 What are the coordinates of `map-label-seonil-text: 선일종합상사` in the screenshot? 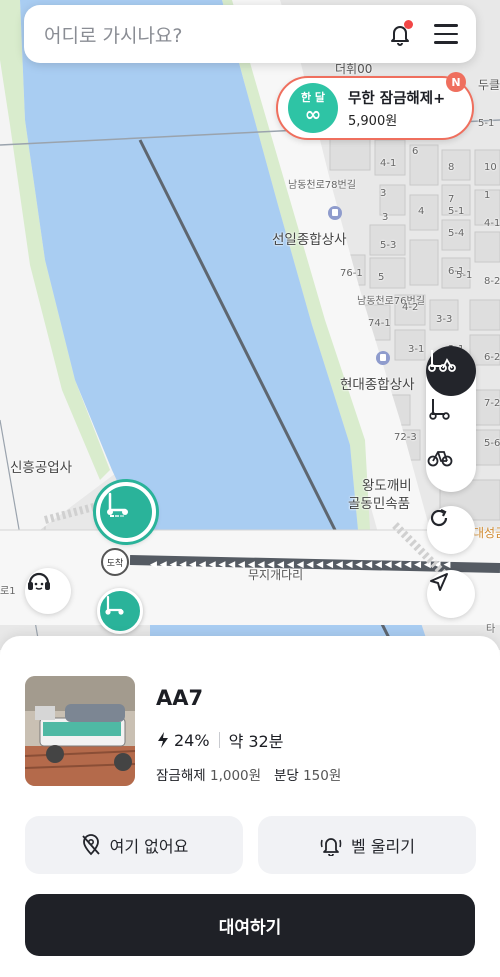 It's located at (309, 240).